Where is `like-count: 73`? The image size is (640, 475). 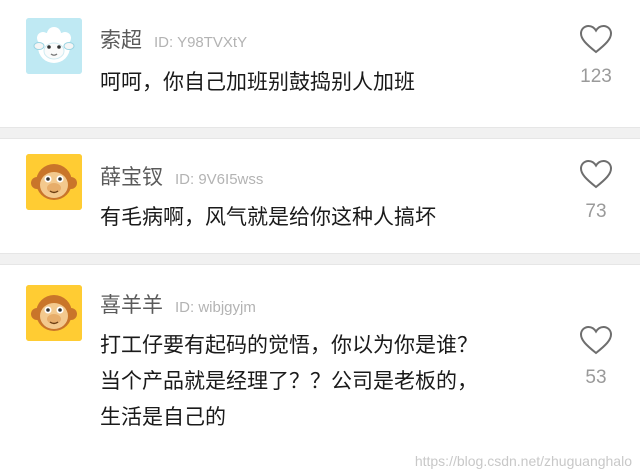 like-count: 73 is located at coordinates (596, 211).